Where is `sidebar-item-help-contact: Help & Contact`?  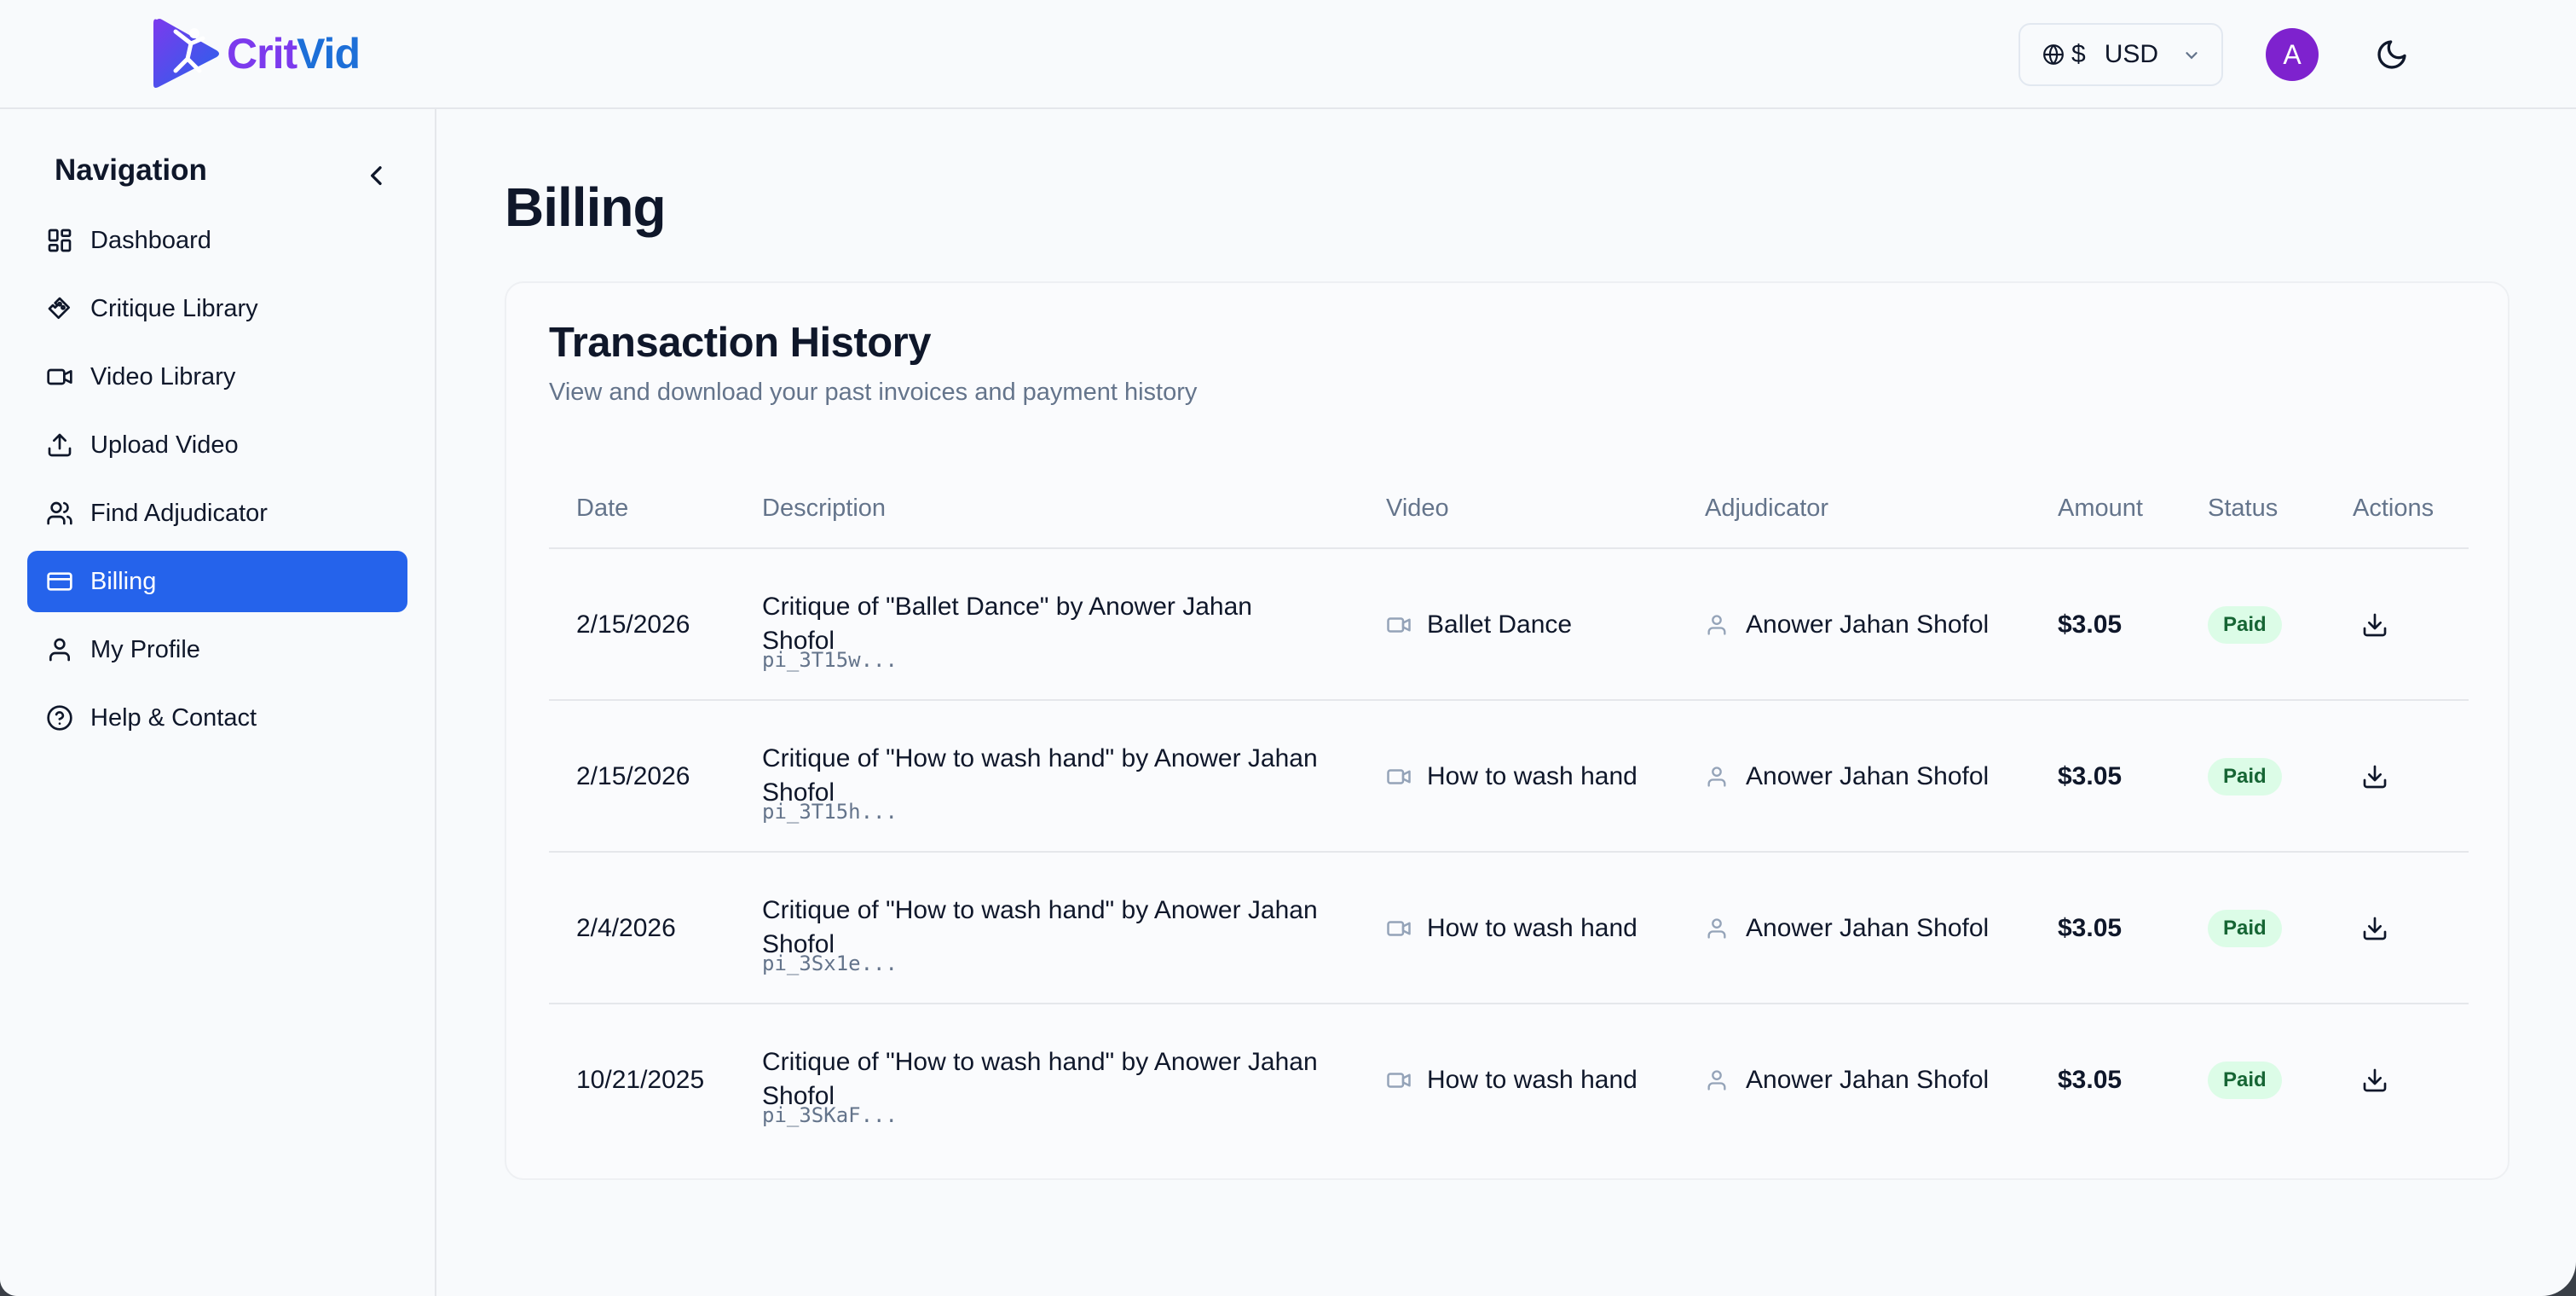 sidebar-item-help-contact: Help & Contact is located at coordinates (217, 718).